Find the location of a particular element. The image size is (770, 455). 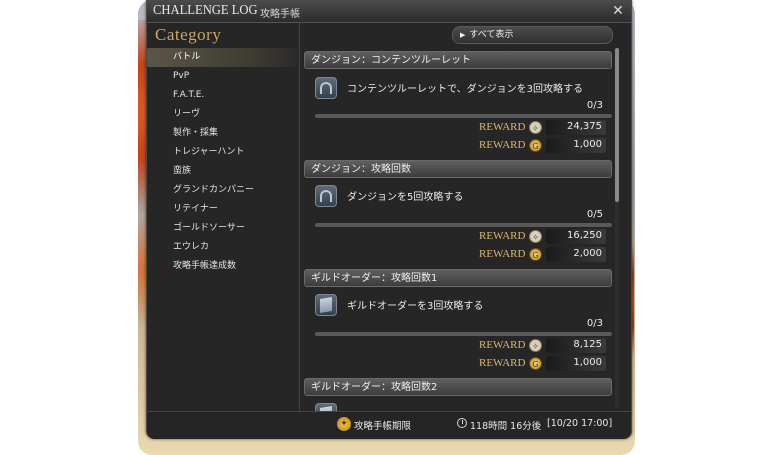

category-item-grand-company: グランドカンパニー is located at coordinates (222, 190).